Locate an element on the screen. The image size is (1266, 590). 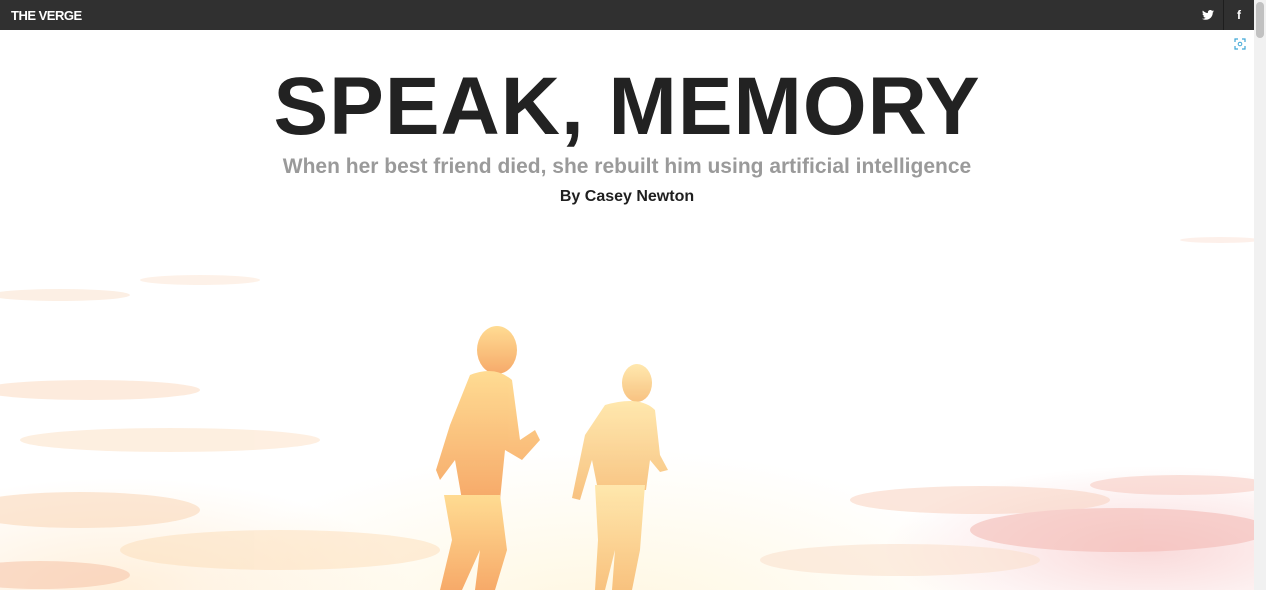
social-share-buttons: f is located at coordinates (1223, 15).